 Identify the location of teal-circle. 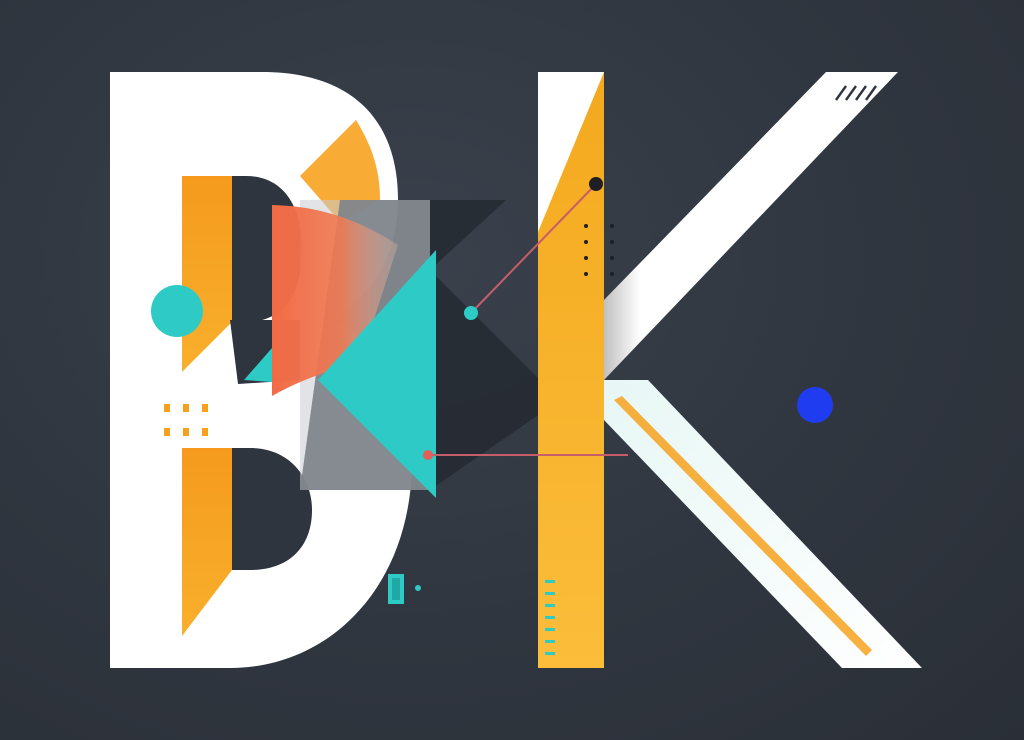
(177, 311).